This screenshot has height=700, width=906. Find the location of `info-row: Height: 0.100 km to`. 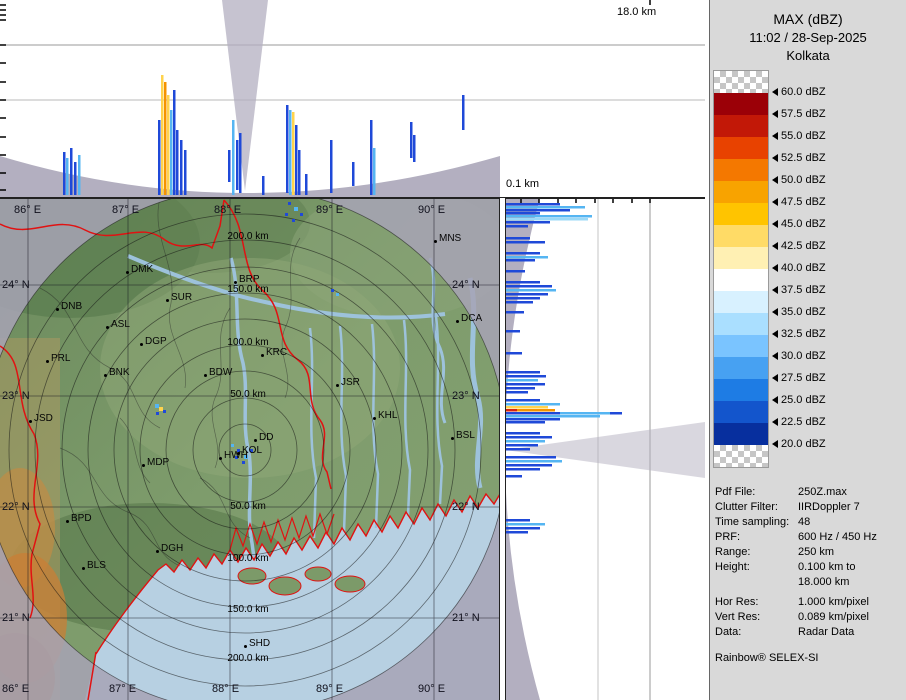

info-row: Height: 0.100 km to is located at coordinates (785, 567).